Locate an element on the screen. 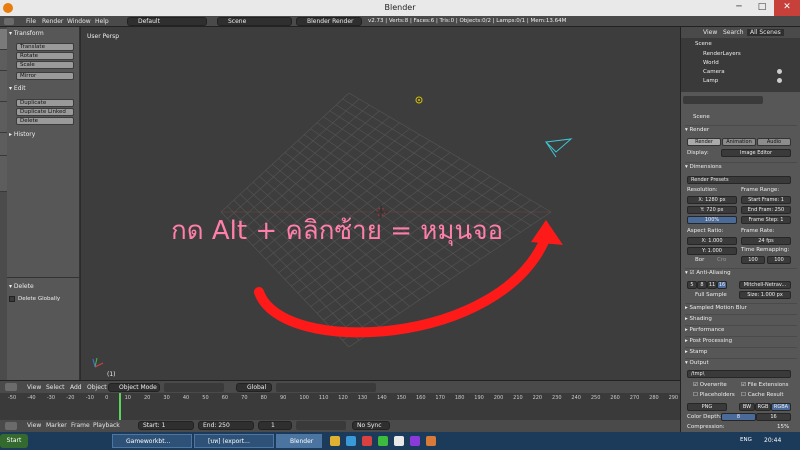 This screenshot has width=800, height=450. close-button: ✕ is located at coordinates (787, 8).